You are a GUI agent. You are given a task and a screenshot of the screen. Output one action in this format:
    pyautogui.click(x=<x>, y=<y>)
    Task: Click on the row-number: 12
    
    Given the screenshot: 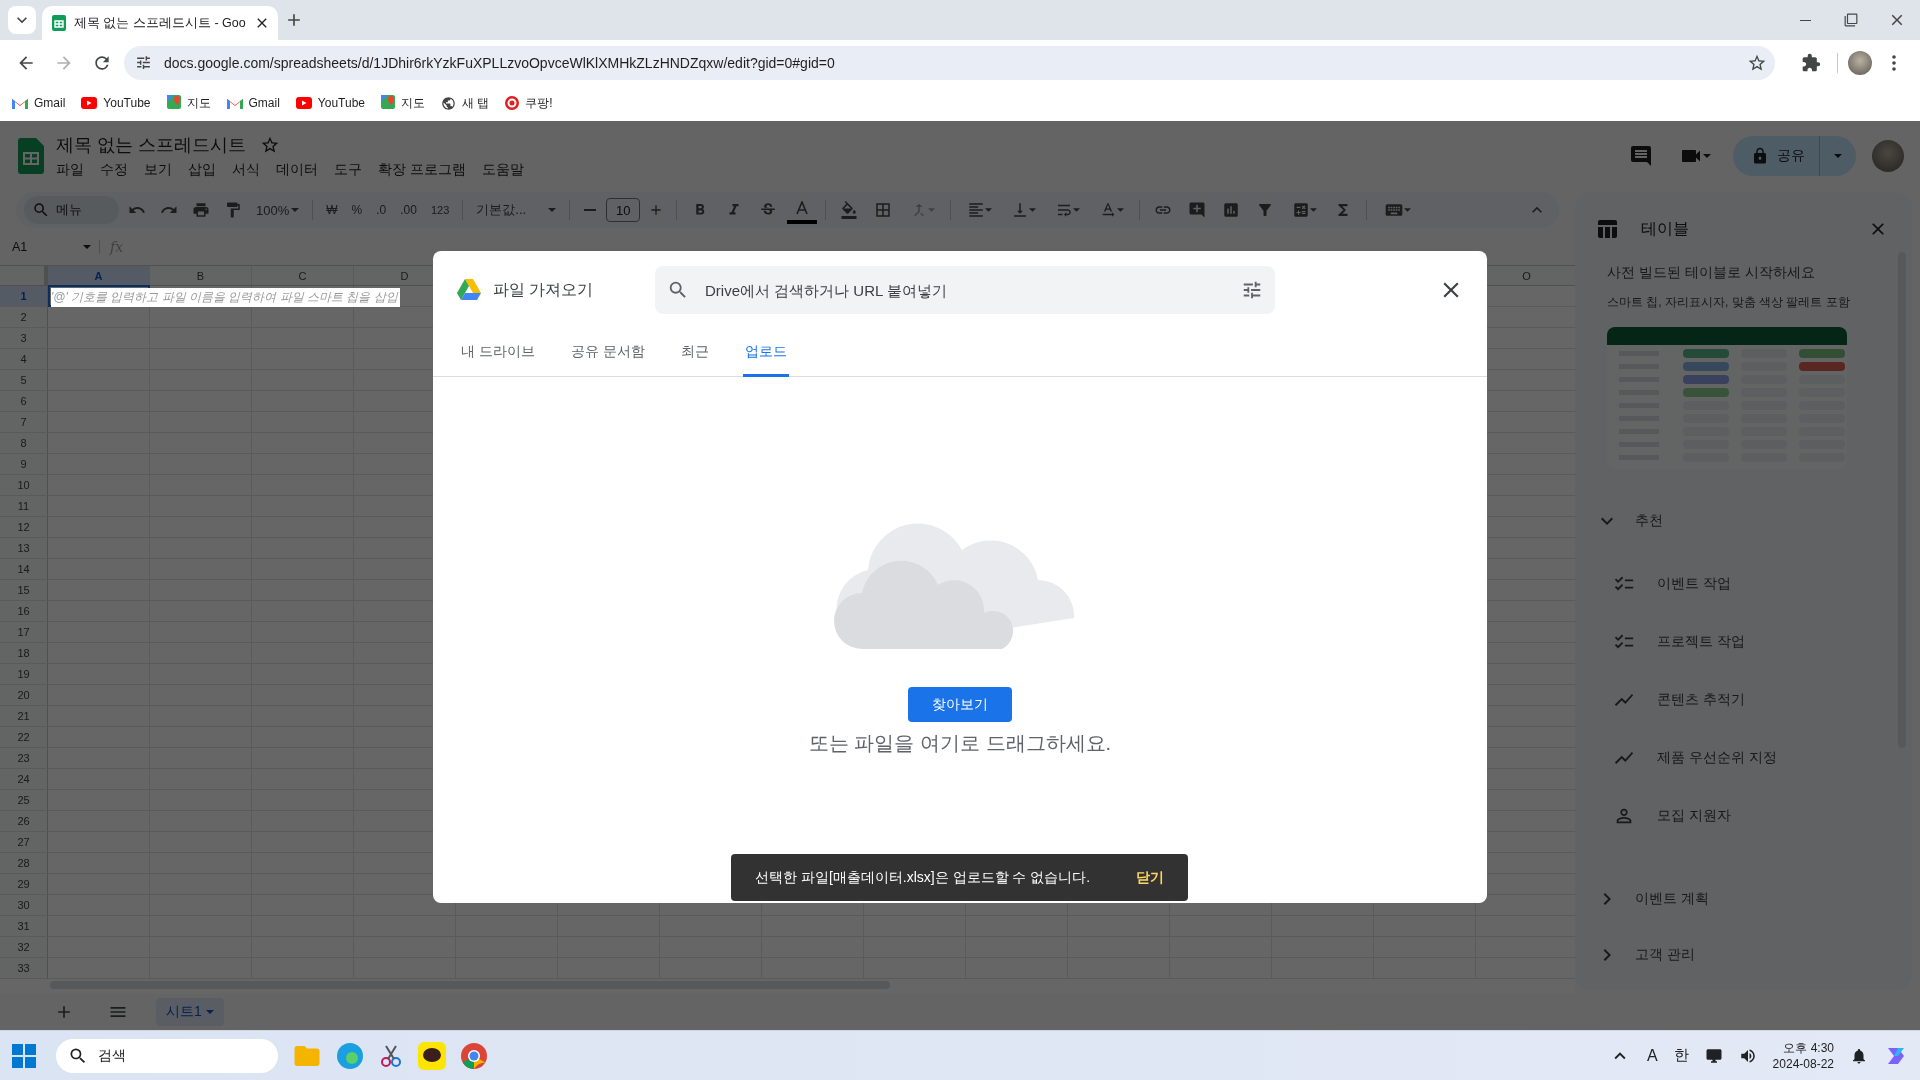 What is the action you would take?
    pyautogui.click(x=24, y=527)
    